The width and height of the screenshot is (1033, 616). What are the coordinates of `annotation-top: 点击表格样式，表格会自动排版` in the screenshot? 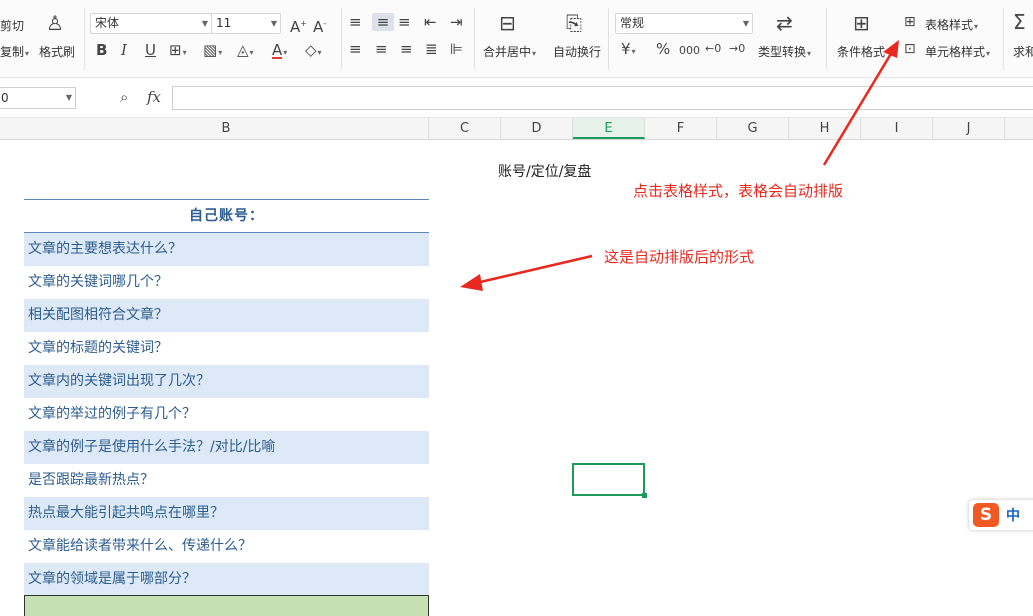 It's located at (738, 191).